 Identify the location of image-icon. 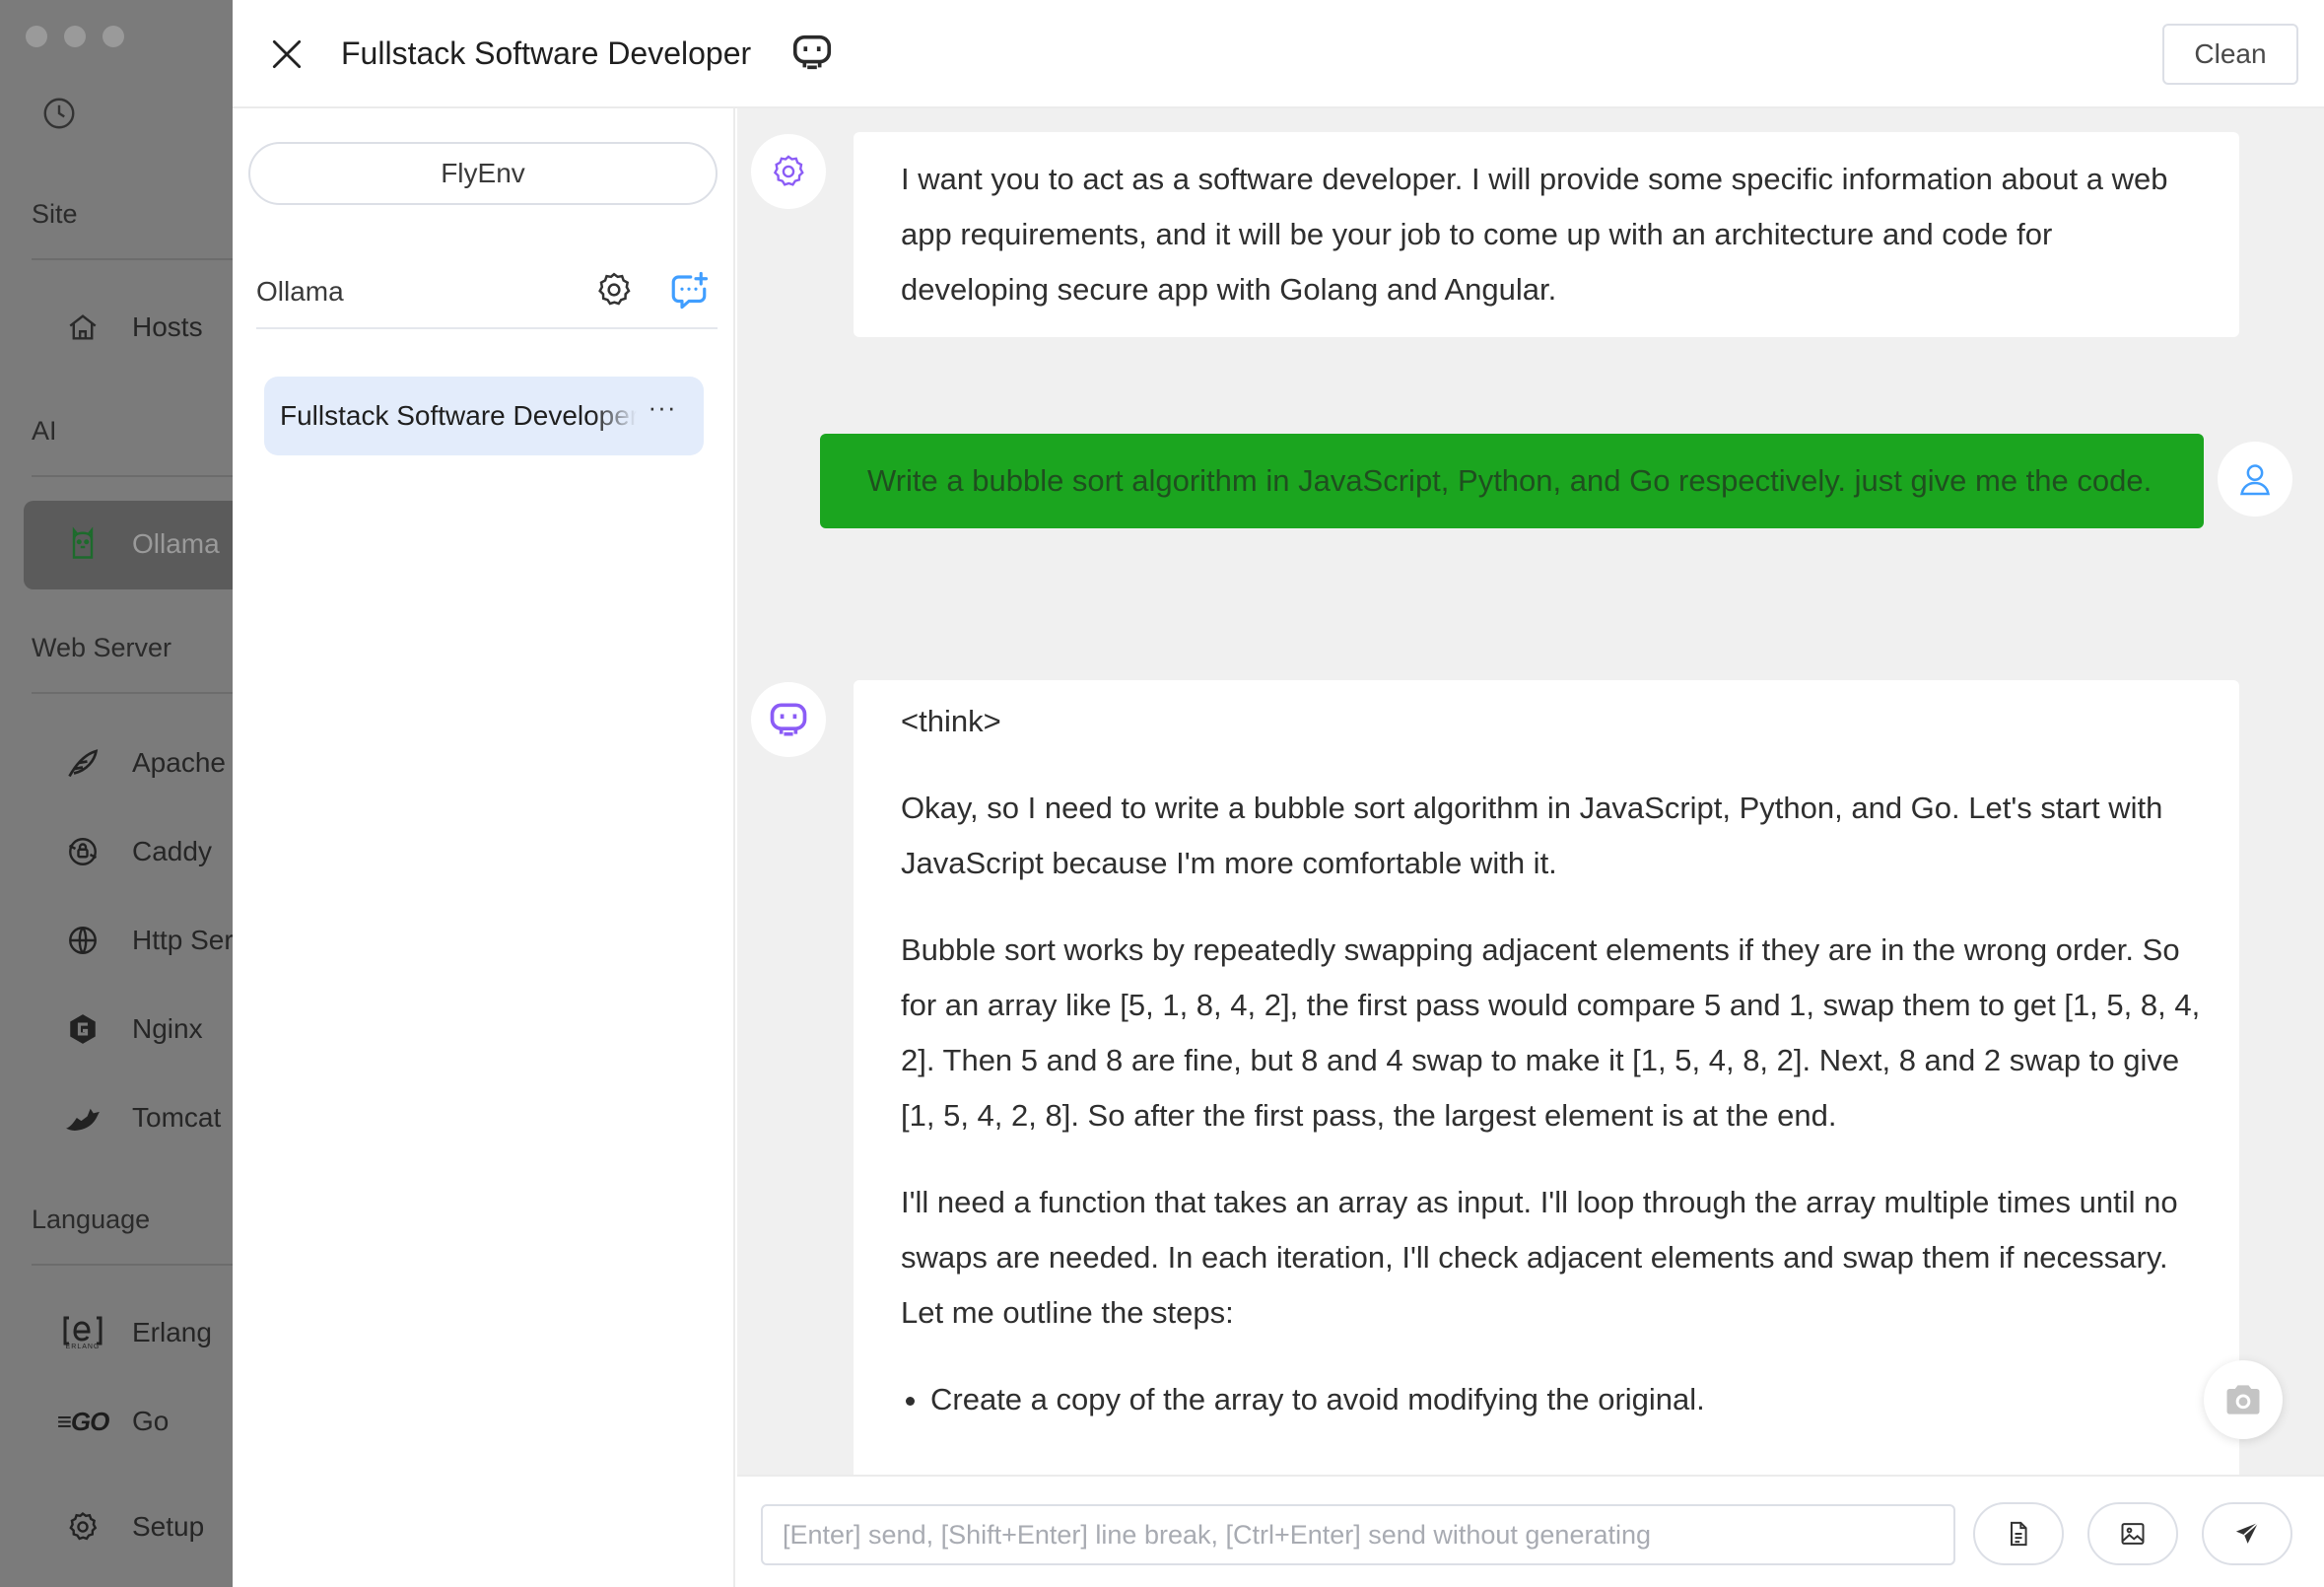
(2133, 1534).